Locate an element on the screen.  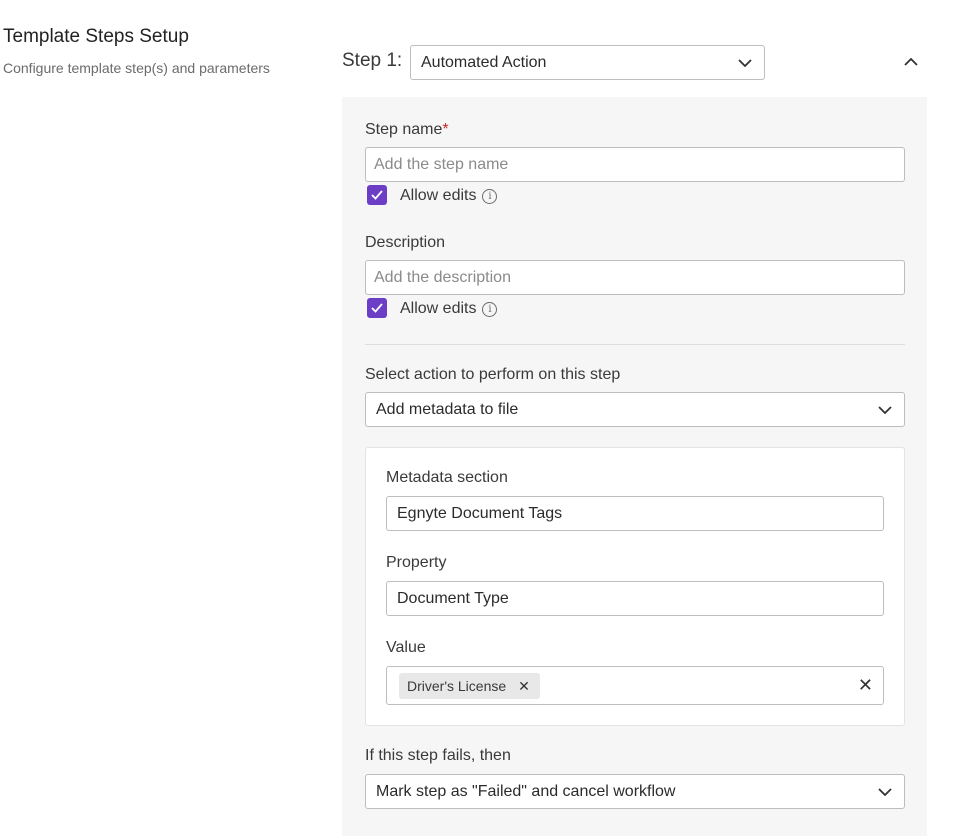
description-allow-edits-label: Allow edits i is located at coordinates (449, 309).